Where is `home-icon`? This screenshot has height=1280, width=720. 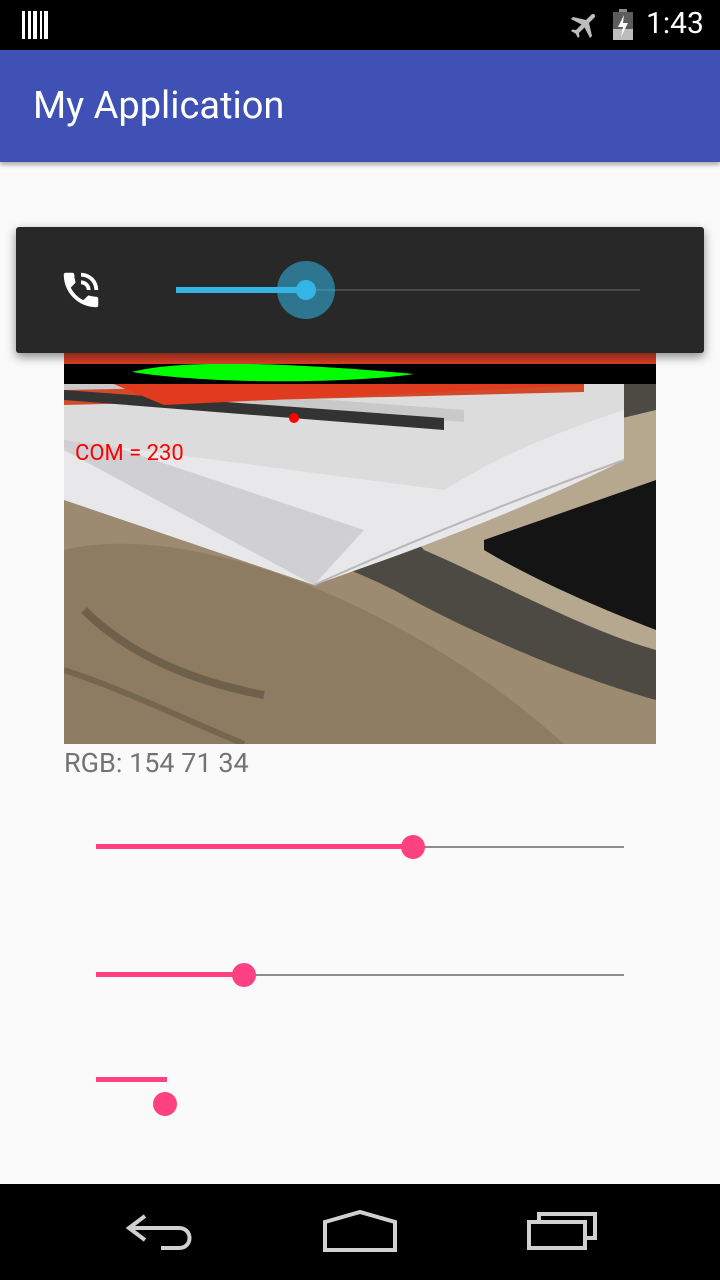 home-icon is located at coordinates (360, 1230).